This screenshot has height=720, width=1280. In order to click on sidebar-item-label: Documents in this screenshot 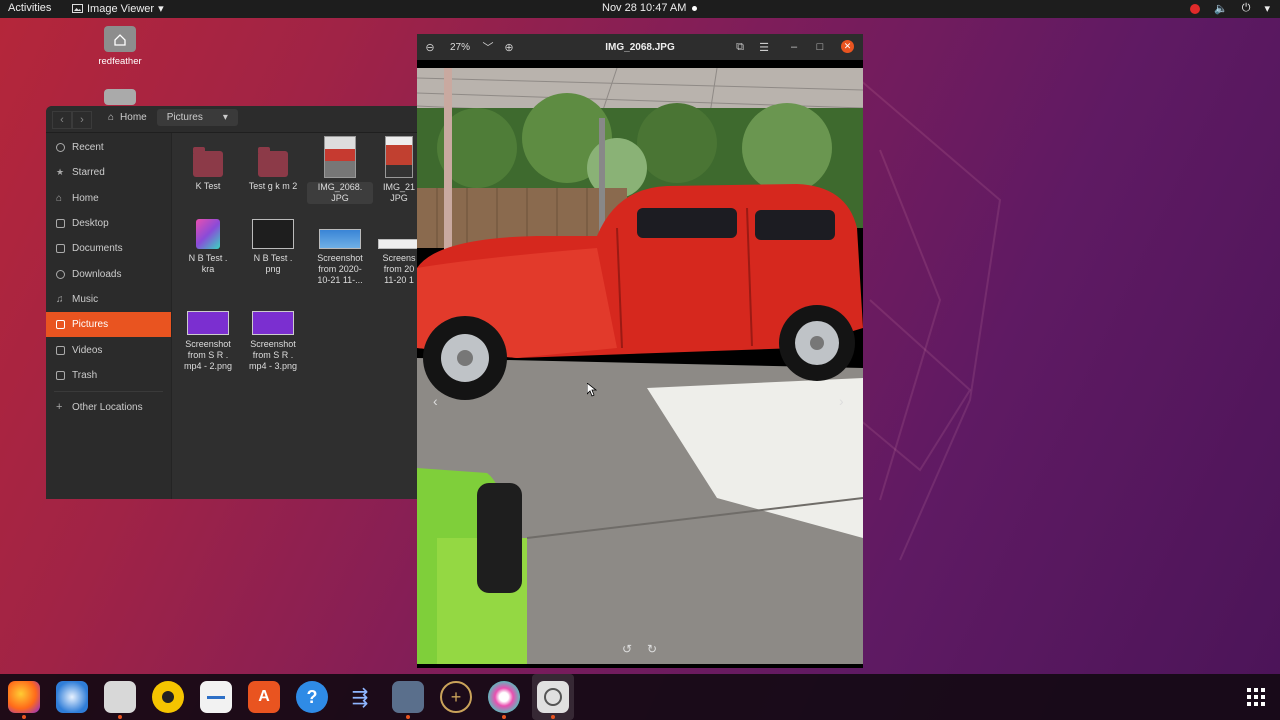, I will do `click(97, 249)`.